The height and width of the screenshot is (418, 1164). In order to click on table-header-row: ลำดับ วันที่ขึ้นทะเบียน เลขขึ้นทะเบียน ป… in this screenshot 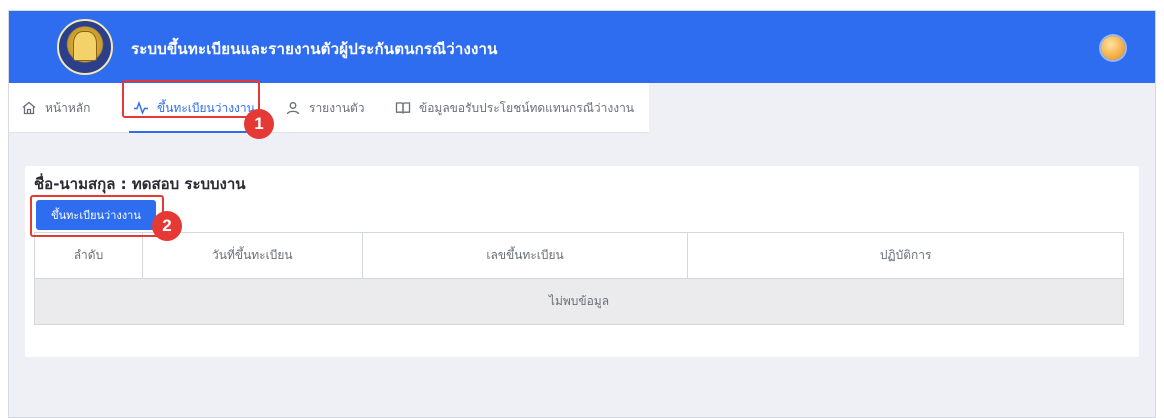, I will do `click(579, 255)`.